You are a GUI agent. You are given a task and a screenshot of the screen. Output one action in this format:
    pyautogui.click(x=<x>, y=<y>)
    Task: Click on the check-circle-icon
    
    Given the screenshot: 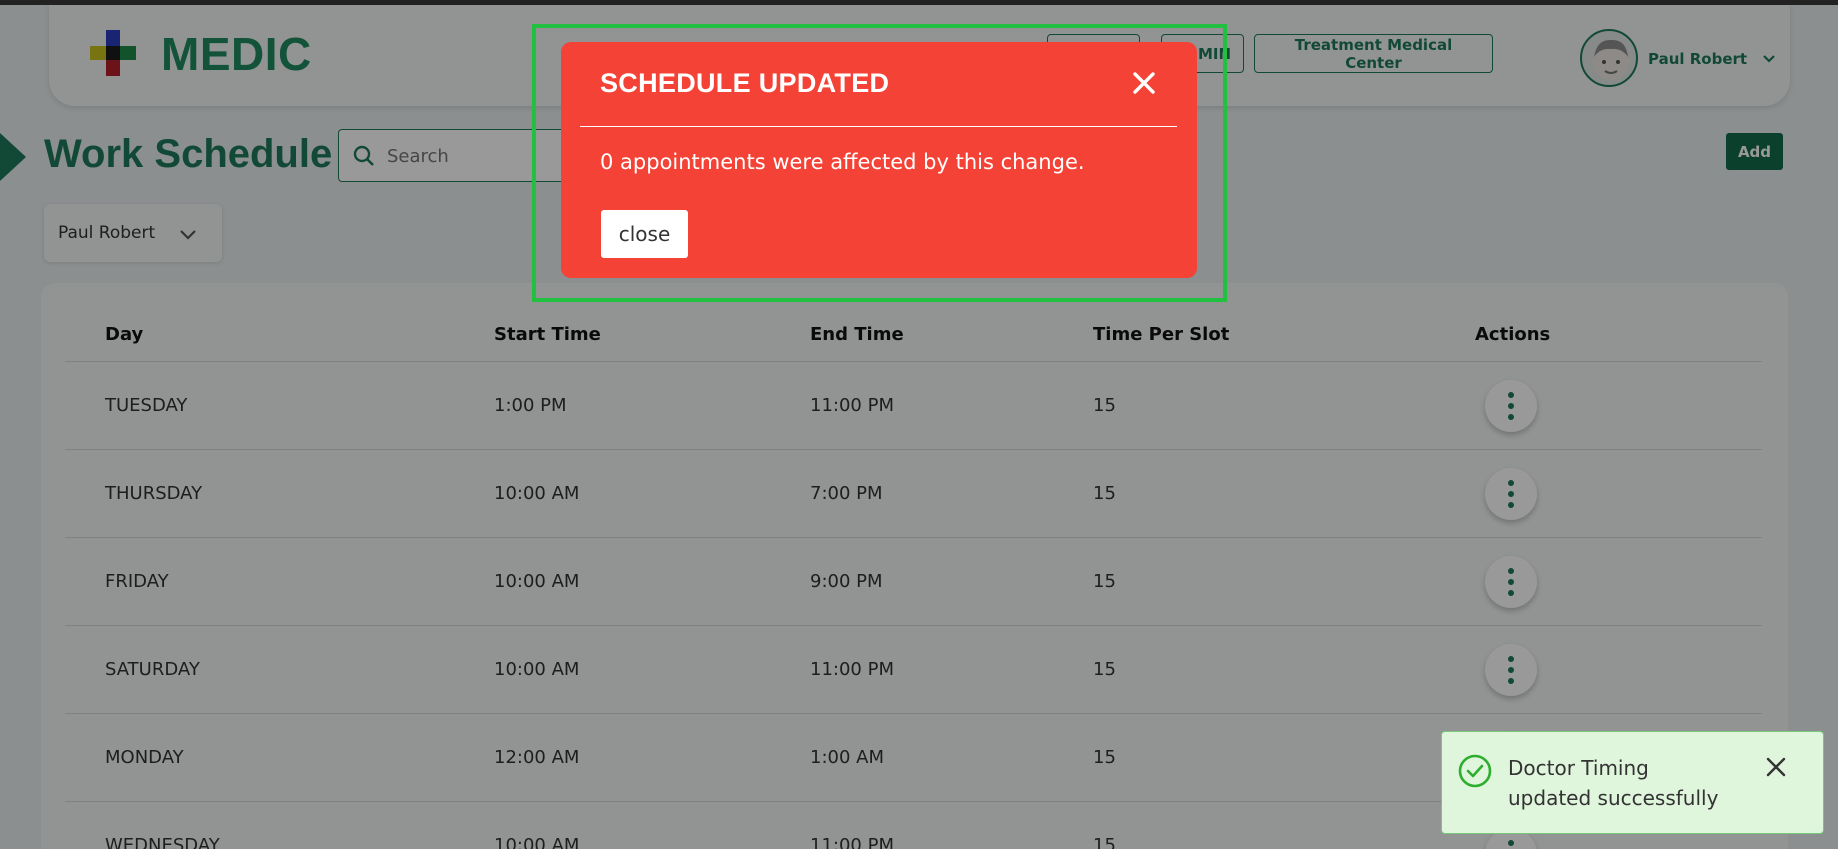 What is the action you would take?
    pyautogui.click(x=1475, y=771)
    